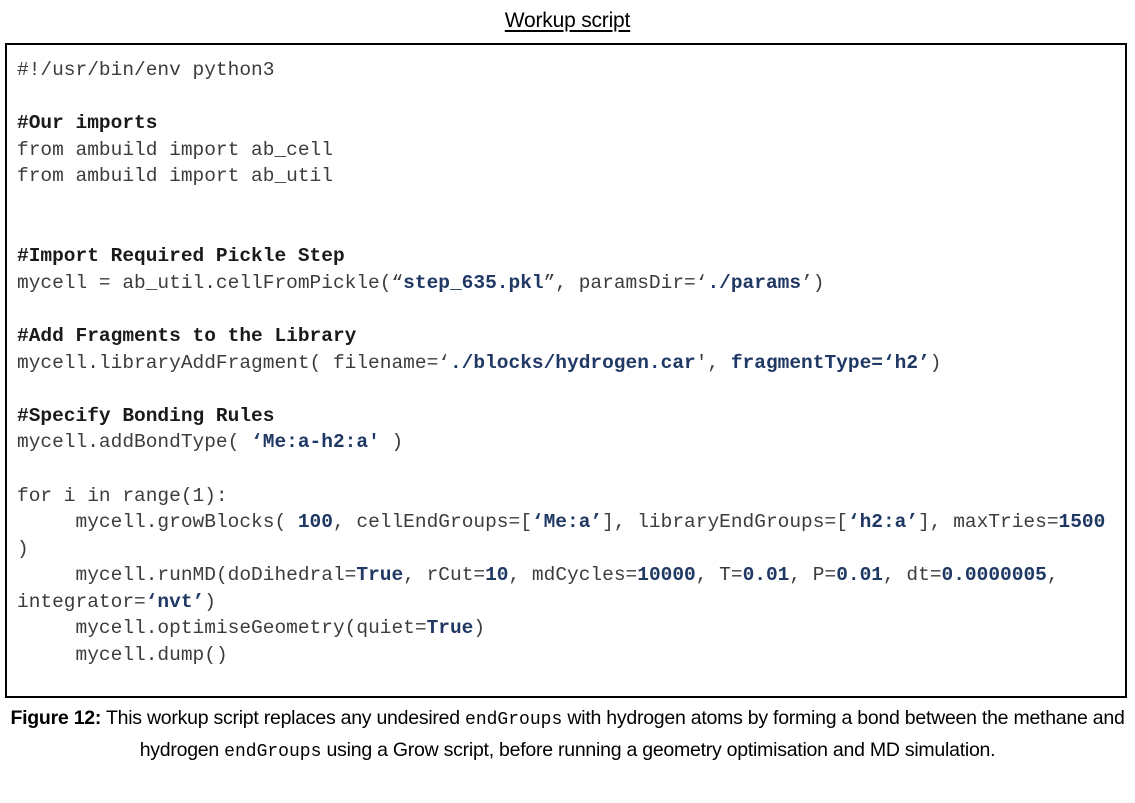  What do you see at coordinates (568, 150) in the screenshot?
I see `code-line-import-ab-cell: from ambuild import ab_cell` at bounding box center [568, 150].